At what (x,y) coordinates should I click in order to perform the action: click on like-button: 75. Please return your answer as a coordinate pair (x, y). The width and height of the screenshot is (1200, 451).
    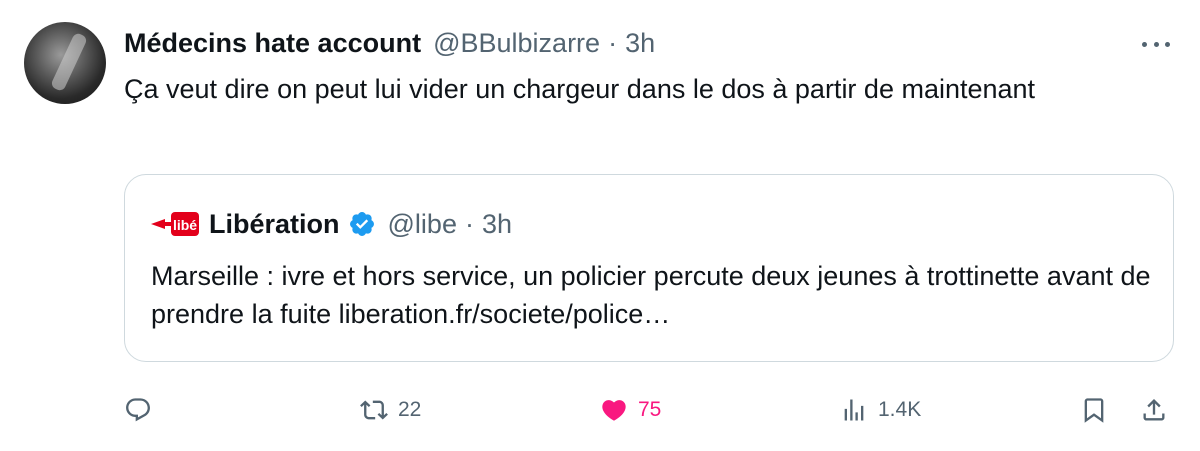
    Looking at the image, I should click on (630, 410).